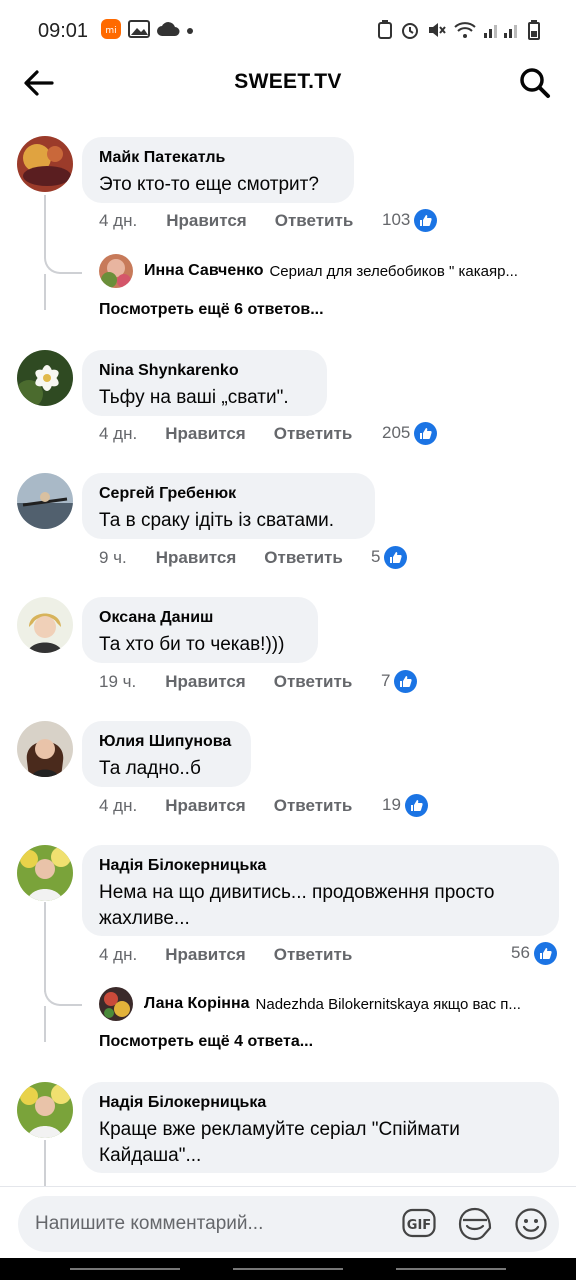 The height and width of the screenshot is (1280, 576). I want to click on signal-icon, so click(502, 32).